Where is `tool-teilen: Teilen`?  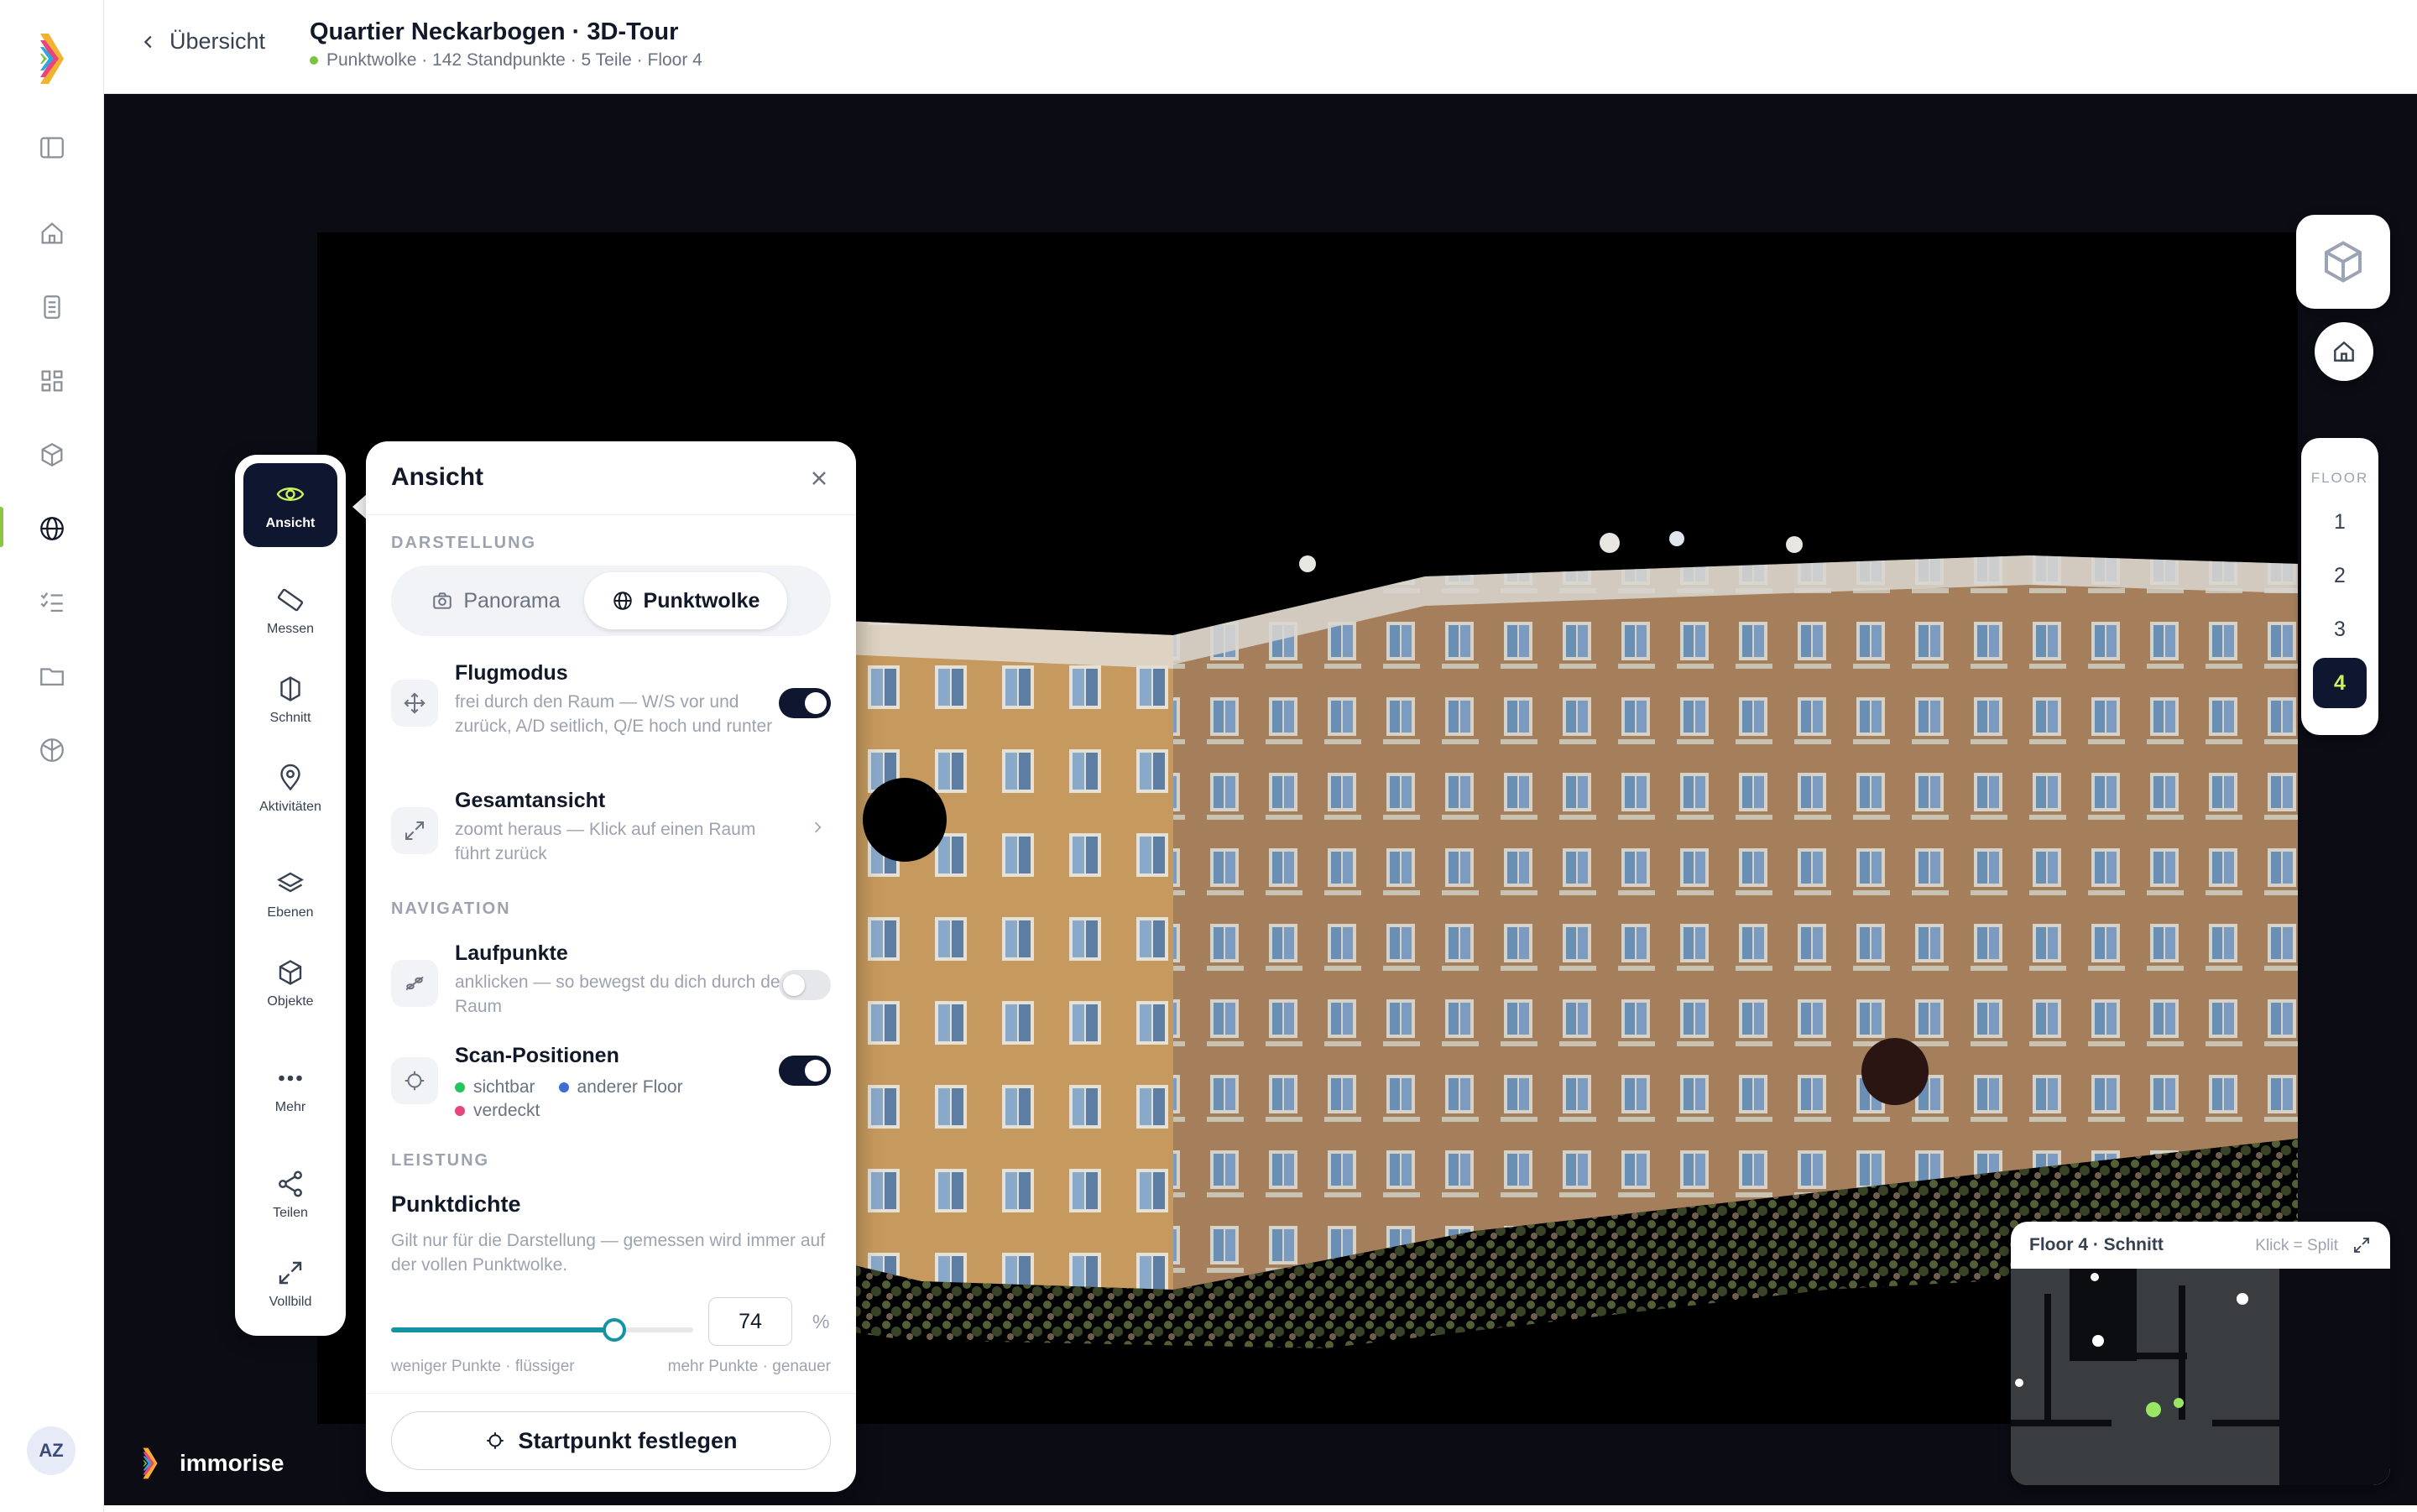 tool-teilen: Teilen is located at coordinates (290, 1195).